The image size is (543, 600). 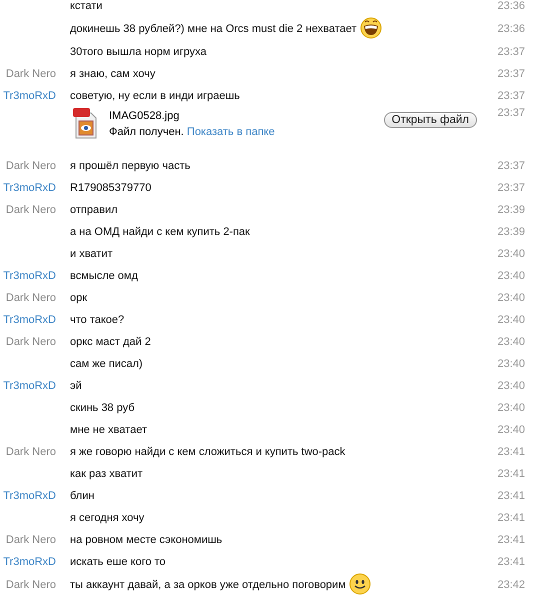 What do you see at coordinates (230, 132) in the screenshot?
I see `show-in-folder-link: Показать в папке` at bounding box center [230, 132].